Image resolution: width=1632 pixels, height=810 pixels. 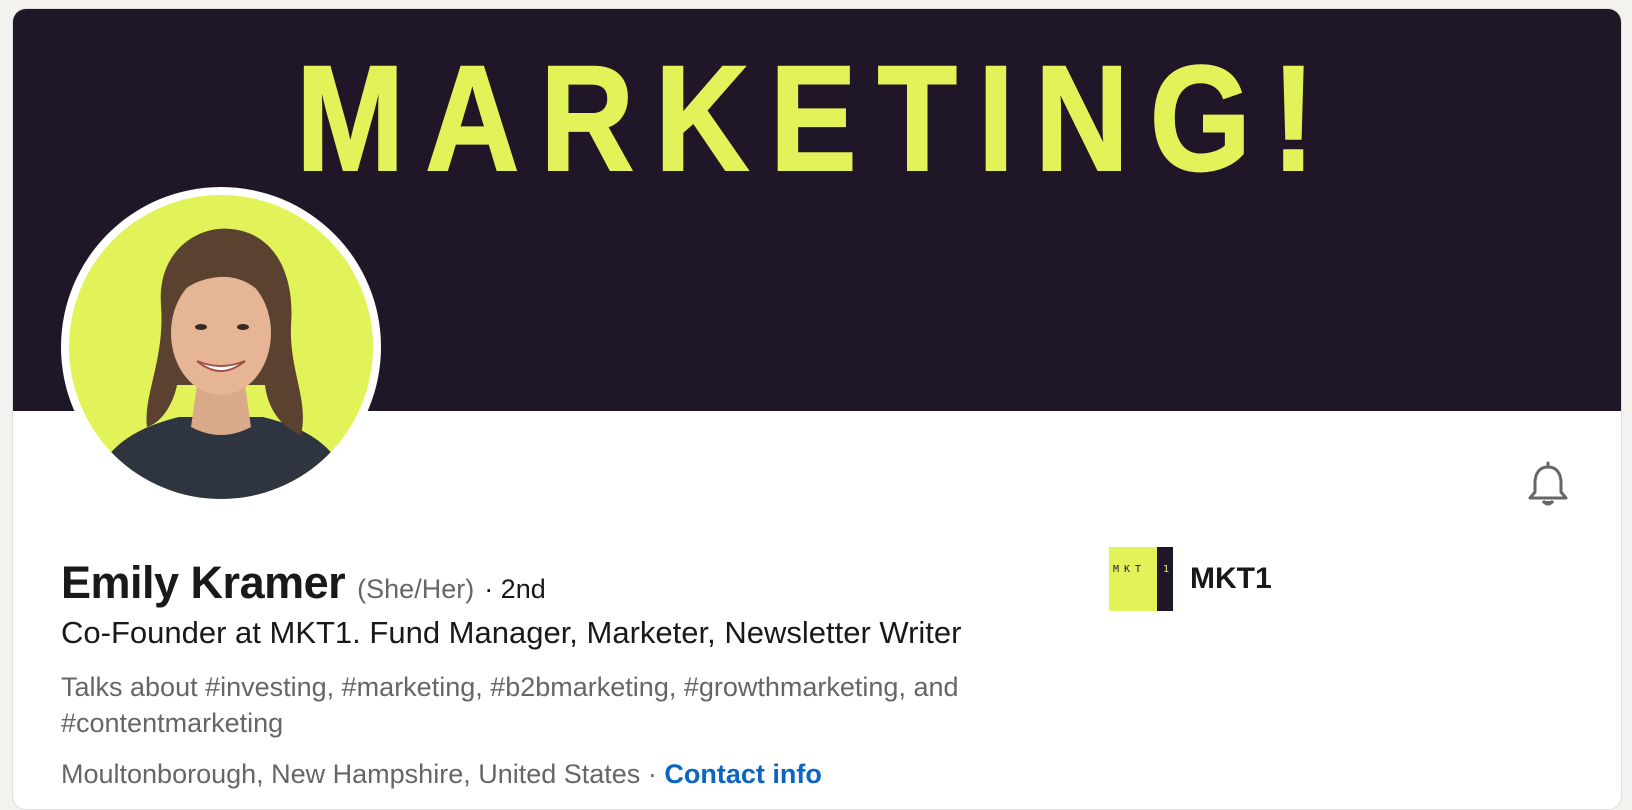 I want to click on name-row: Emily Kramer (She/Her) · 2nd, so click(x=303, y=583).